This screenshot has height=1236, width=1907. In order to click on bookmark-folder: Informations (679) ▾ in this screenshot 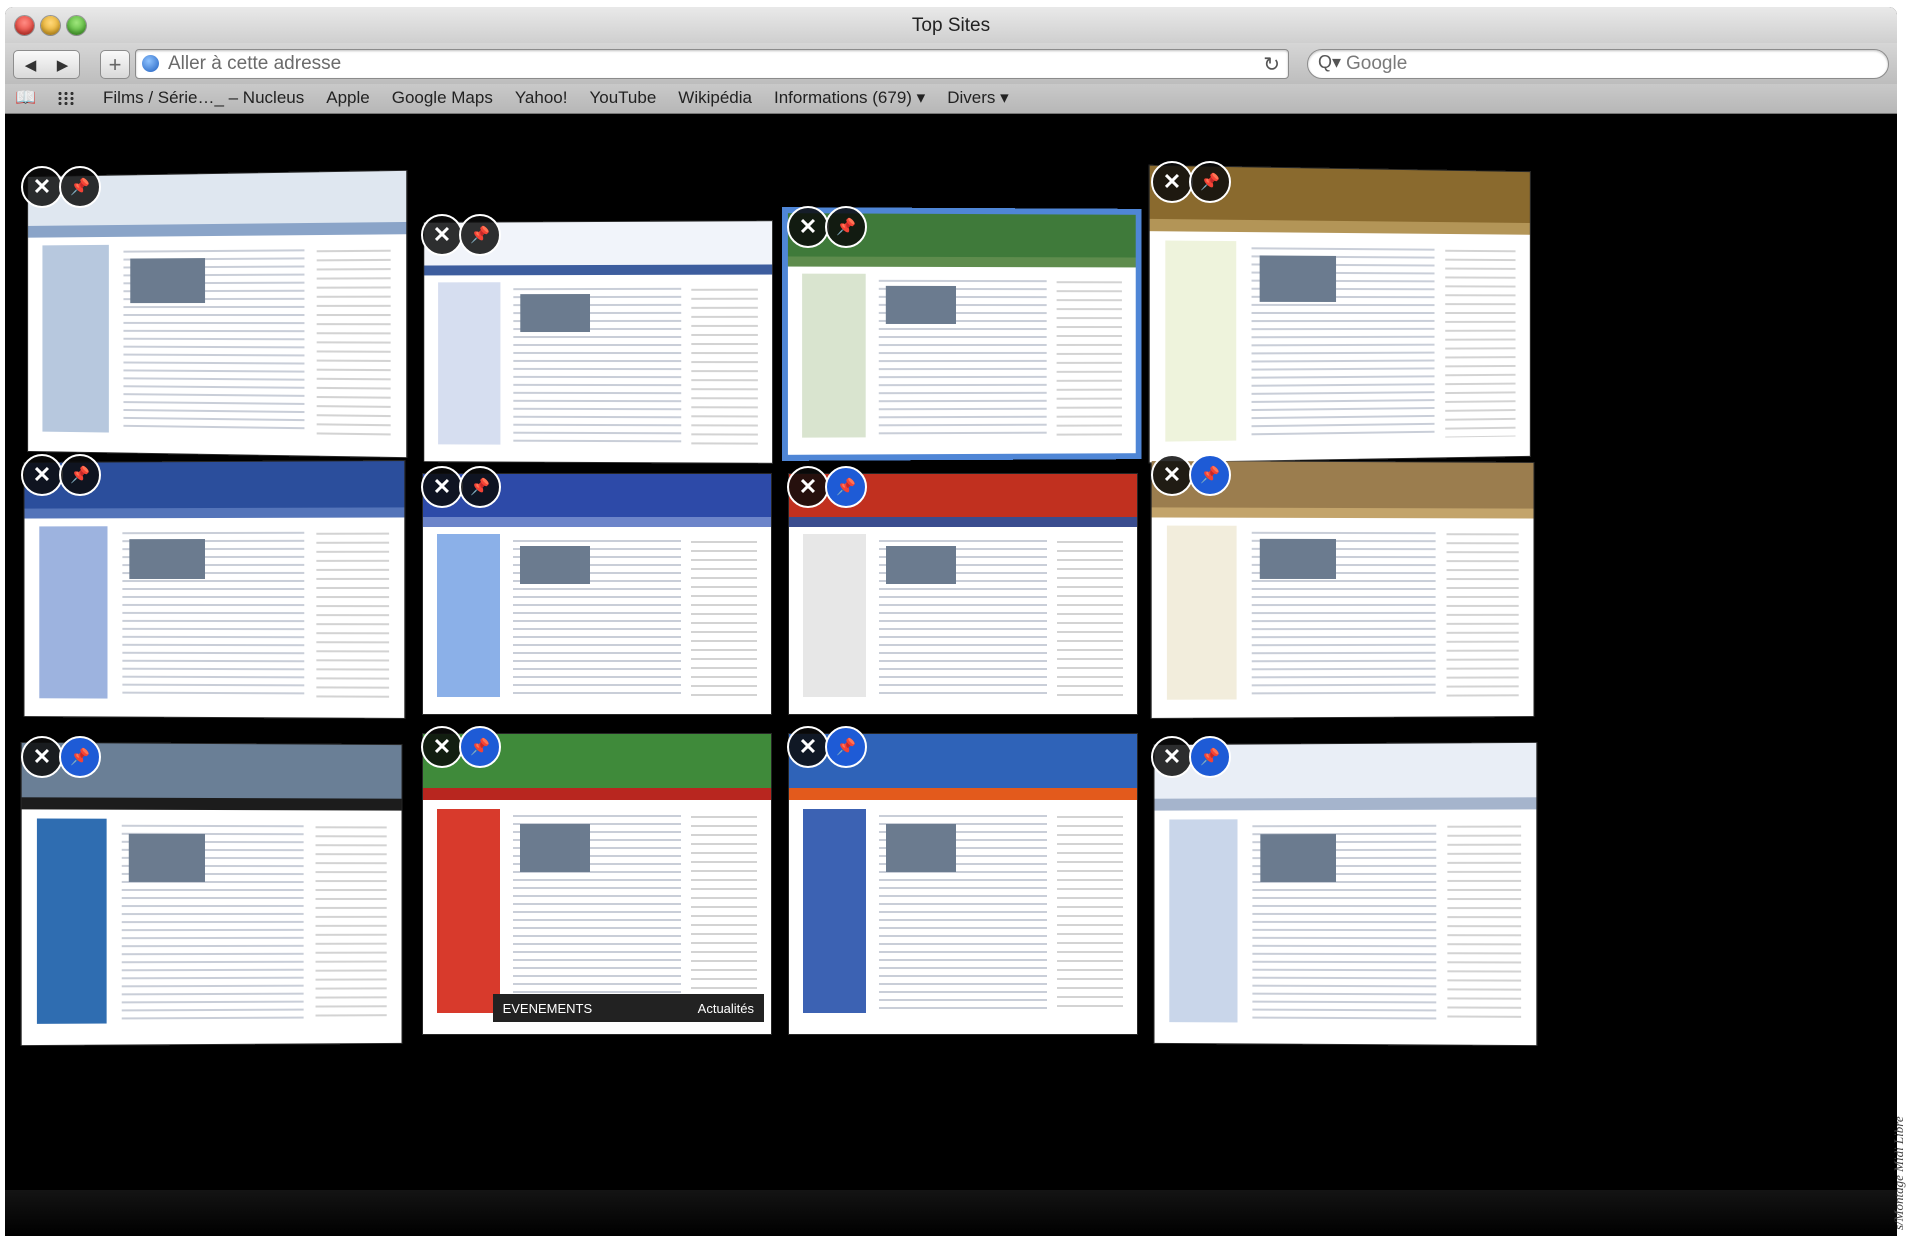, I will do `click(849, 98)`.